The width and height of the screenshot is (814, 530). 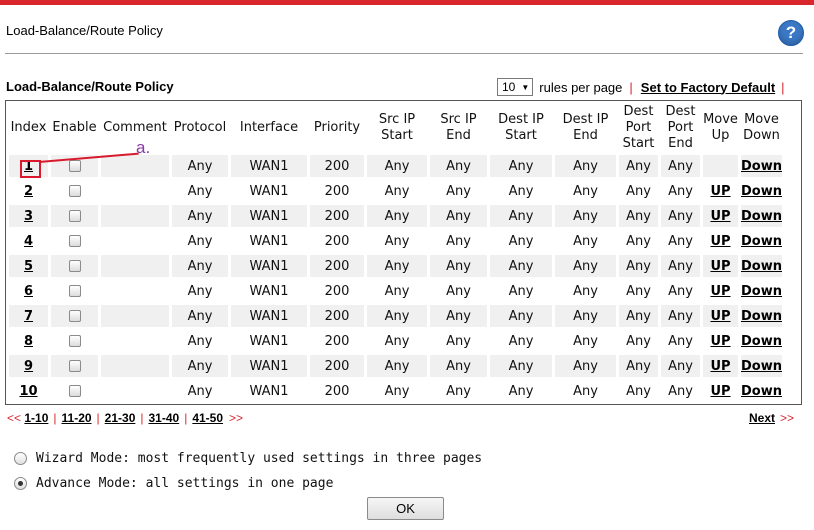 I want to click on ok-button: OK, so click(x=405, y=508).